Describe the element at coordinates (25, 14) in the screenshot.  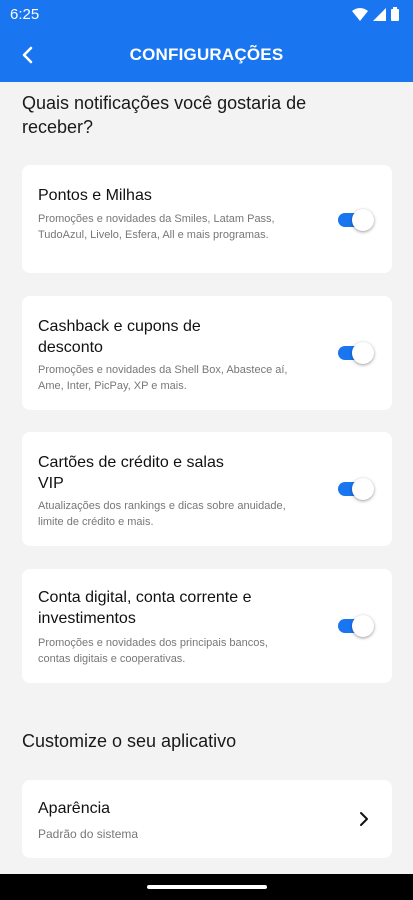
I see `status-time: 6:25` at that location.